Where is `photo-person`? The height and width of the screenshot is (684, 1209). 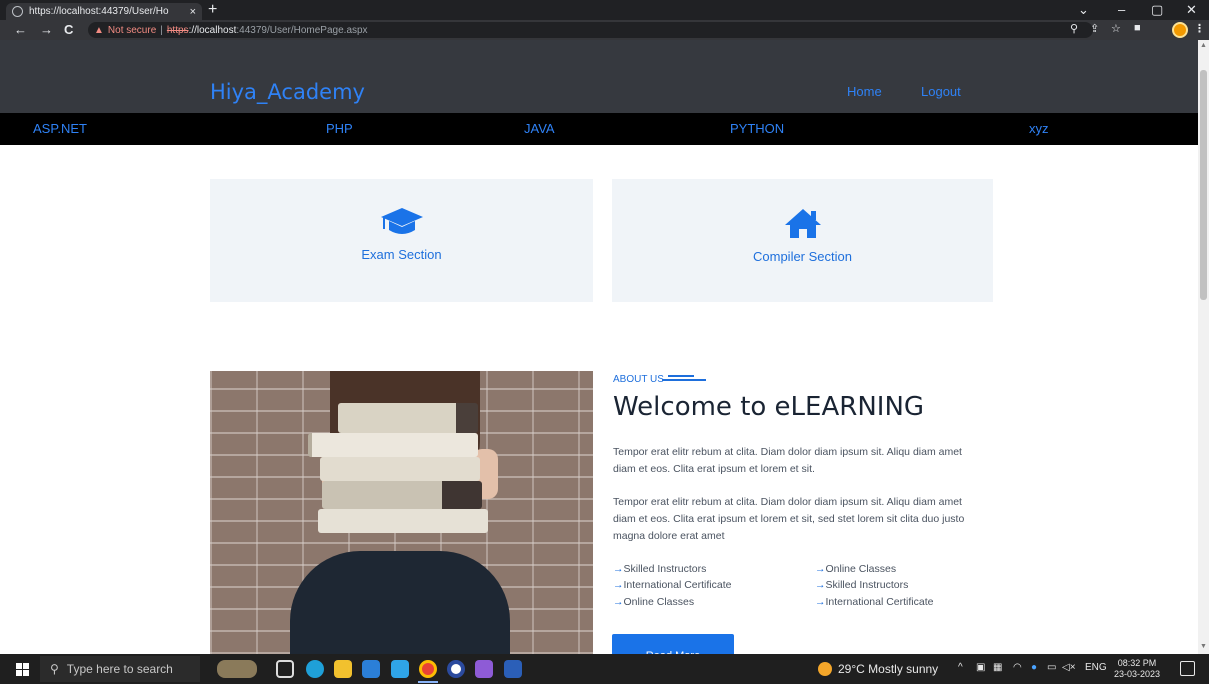
photo-person is located at coordinates (400, 602).